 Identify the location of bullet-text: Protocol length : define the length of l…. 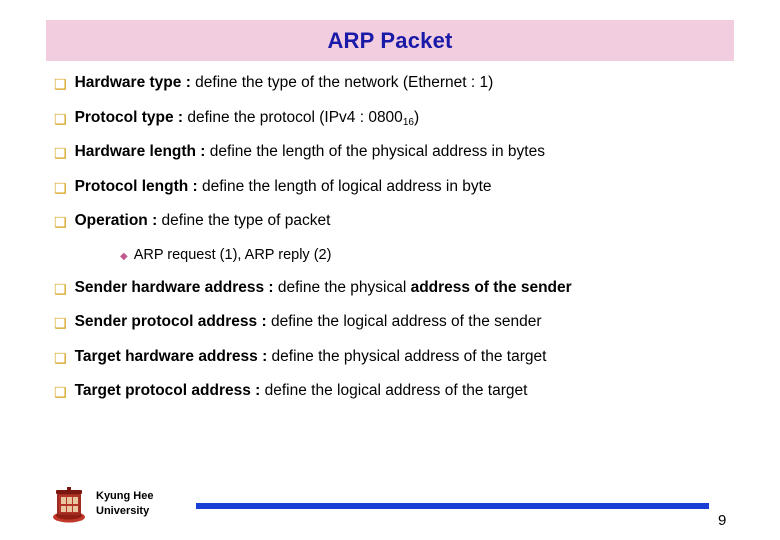
(283, 187).